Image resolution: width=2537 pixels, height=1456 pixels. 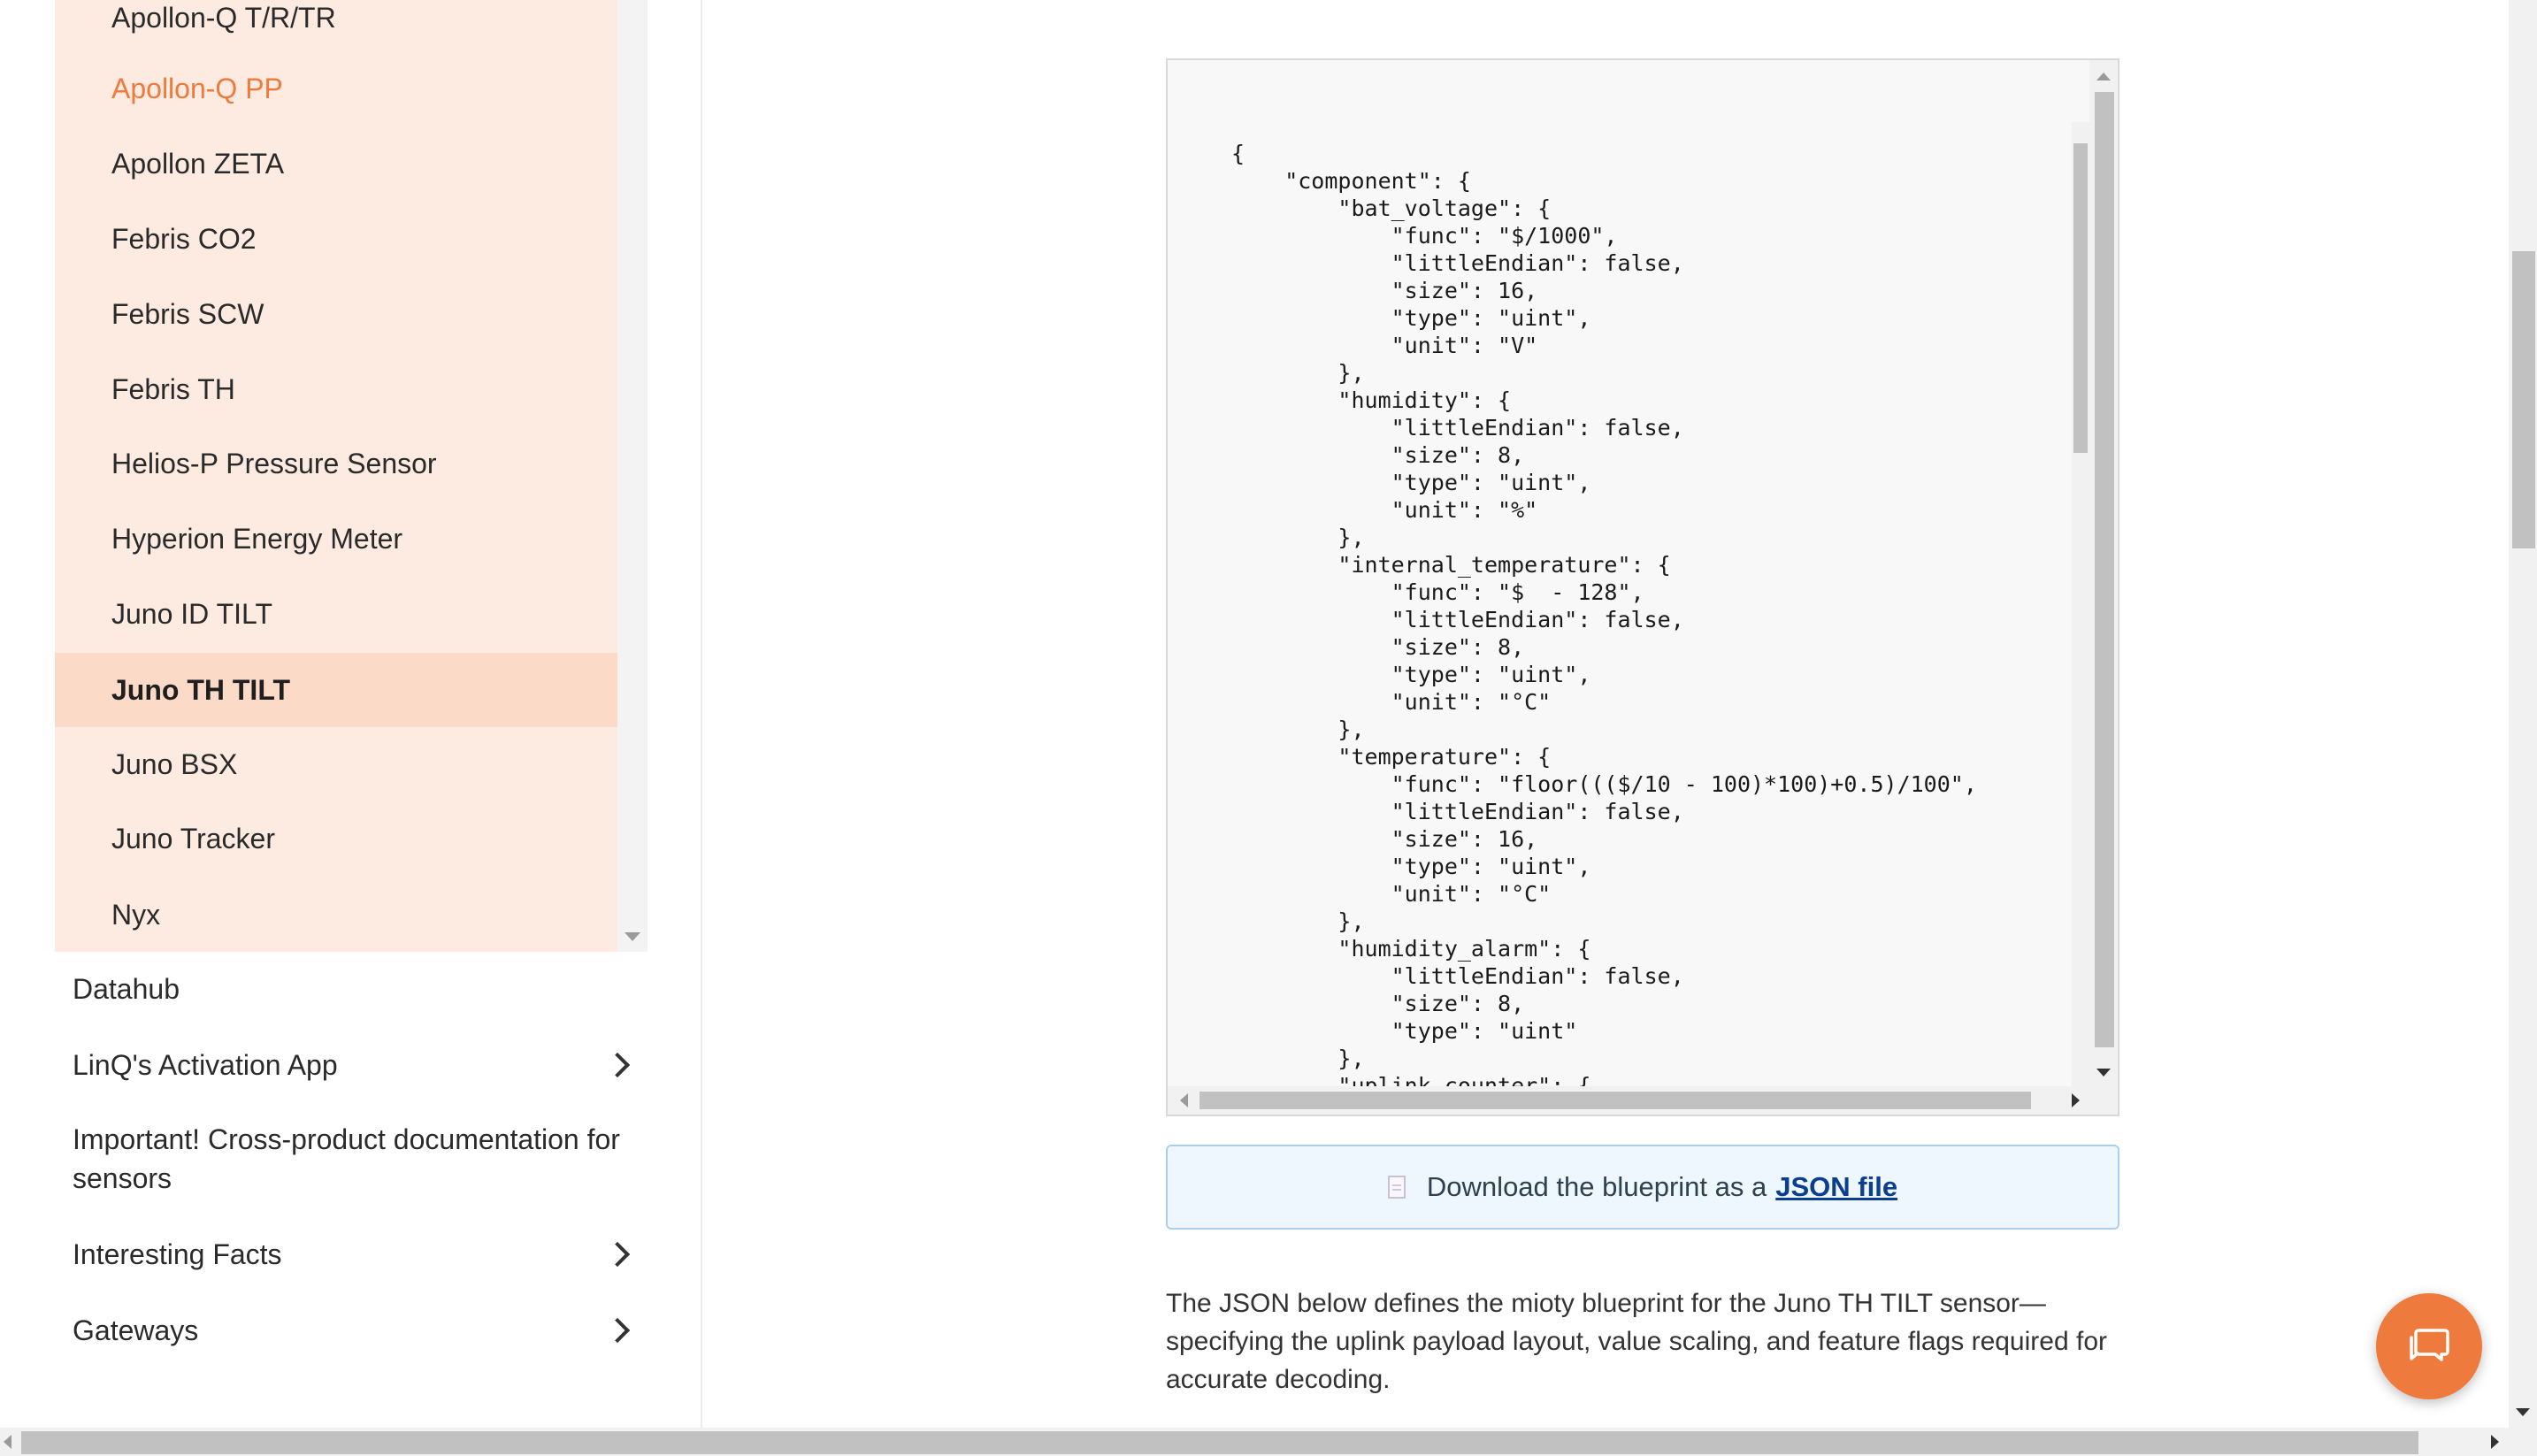 What do you see at coordinates (336, 690) in the screenshot?
I see `sidebar-item-juno-th-tilt: Juno TH TILT` at bounding box center [336, 690].